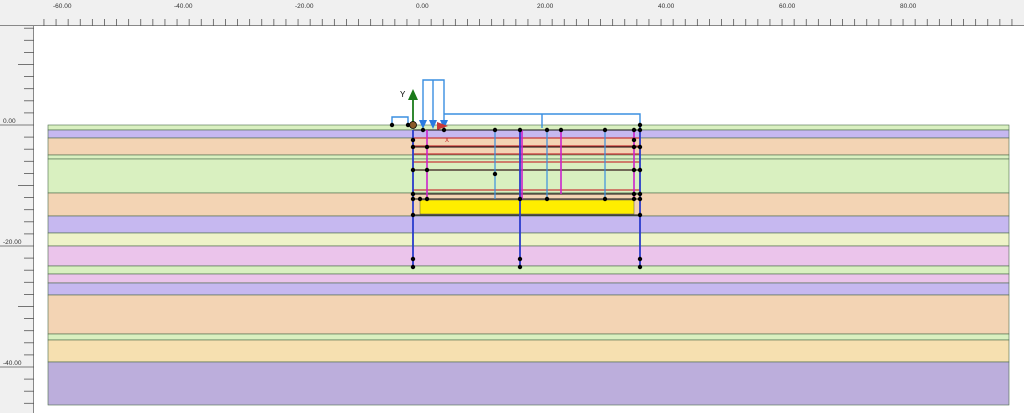 The image size is (1024, 413). Describe the element at coordinates (17, 219) in the screenshot. I see `left-ruler: 0.00 -20.00 -40.00` at that location.